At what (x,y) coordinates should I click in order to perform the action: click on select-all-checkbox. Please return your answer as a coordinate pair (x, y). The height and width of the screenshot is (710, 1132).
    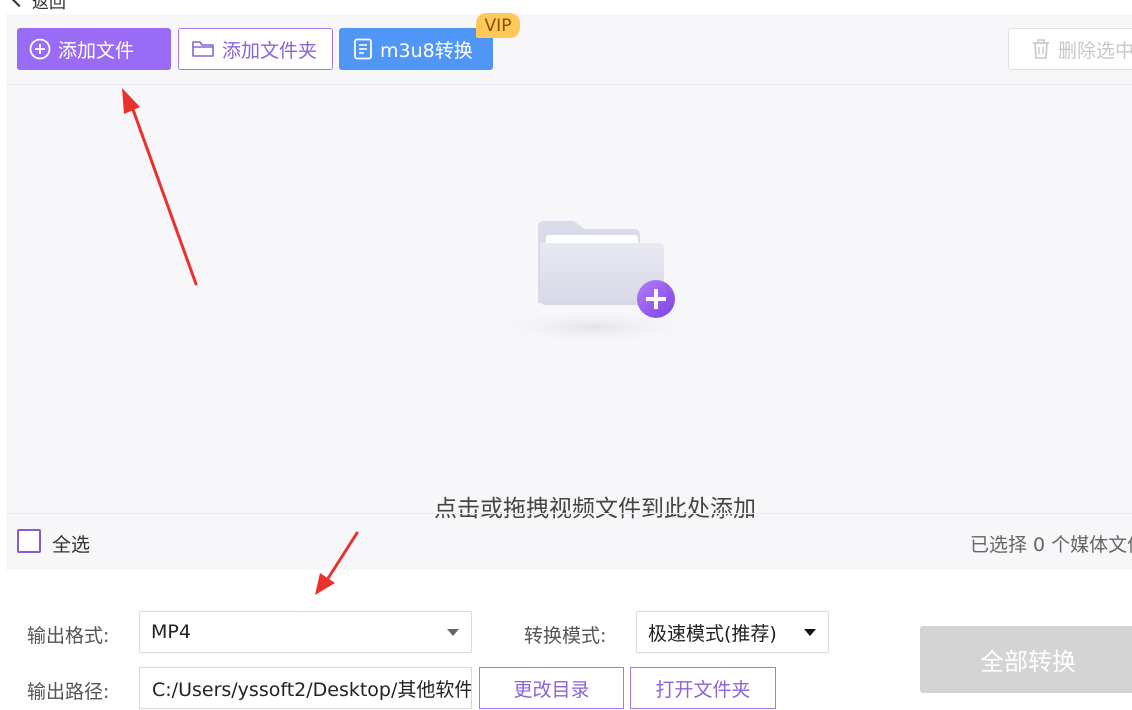
    Looking at the image, I should click on (29, 541).